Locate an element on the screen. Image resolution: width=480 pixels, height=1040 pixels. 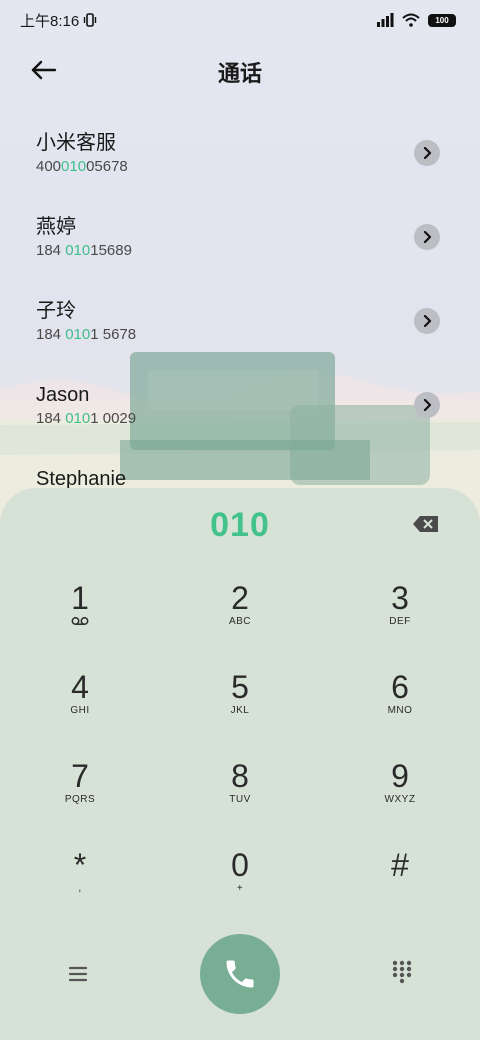
key-8: 8 TUV is located at coordinates (240, 802).